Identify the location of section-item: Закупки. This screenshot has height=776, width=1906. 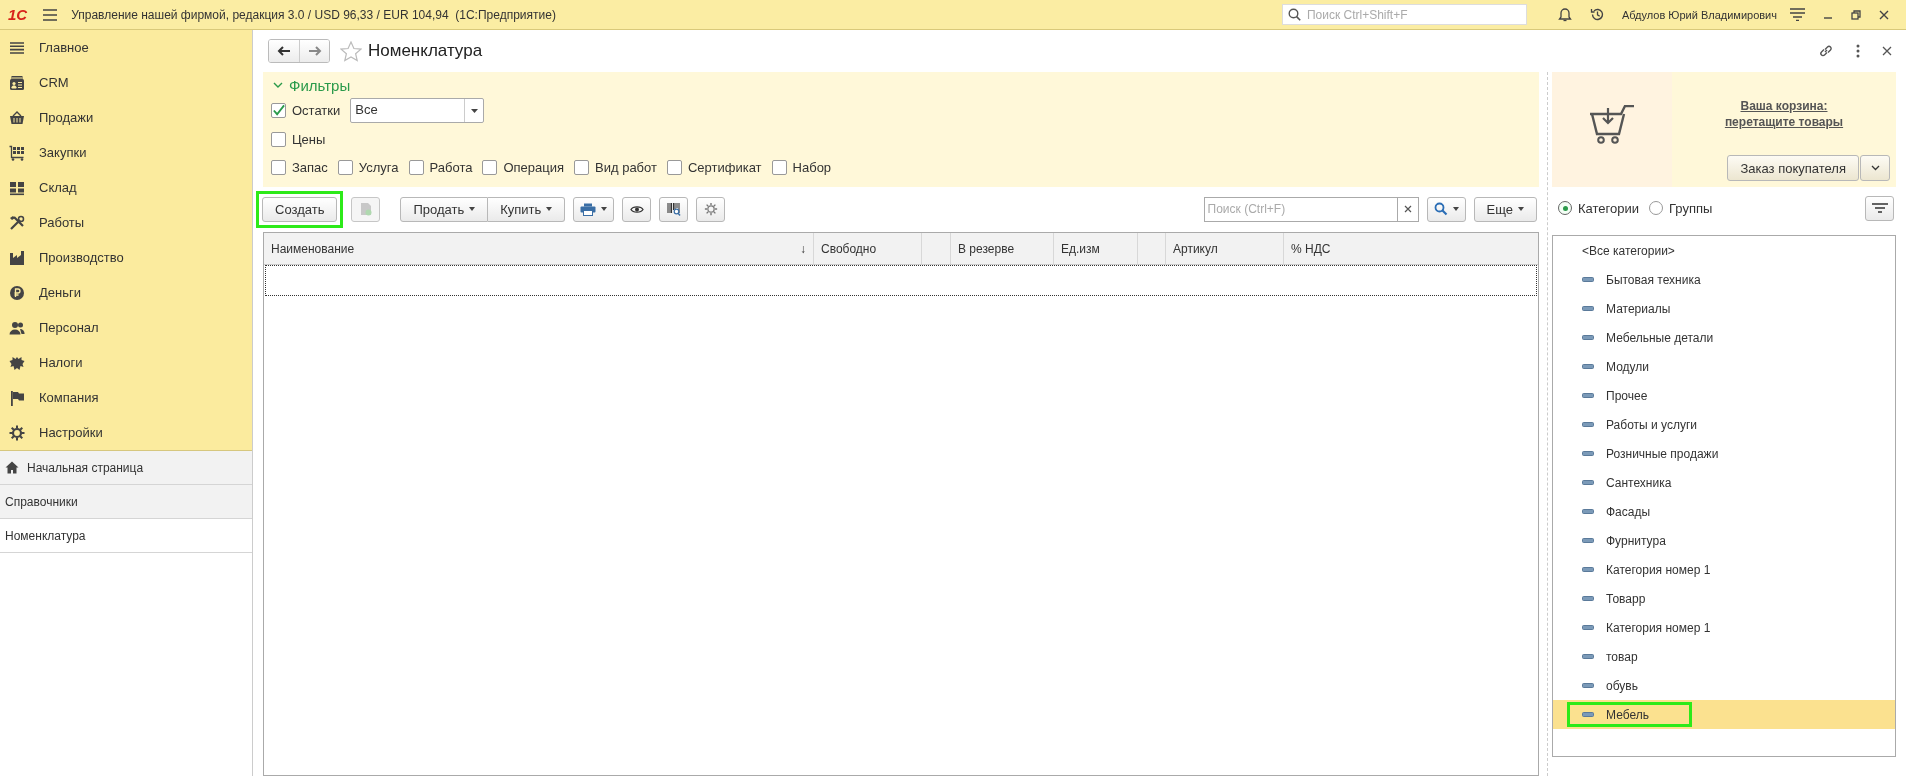
(126, 152).